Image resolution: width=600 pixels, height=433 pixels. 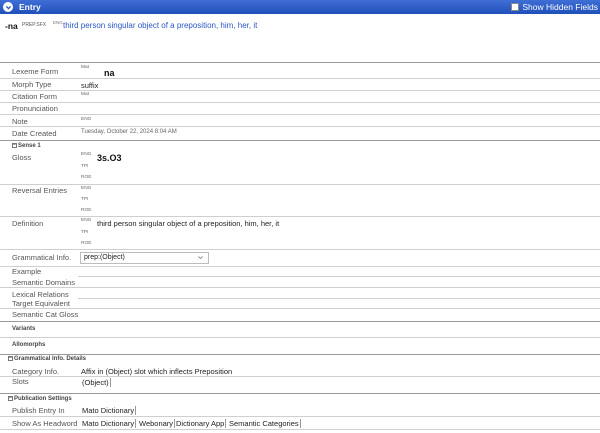 I want to click on lexeme-form-field: na, so click(x=109, y=73).